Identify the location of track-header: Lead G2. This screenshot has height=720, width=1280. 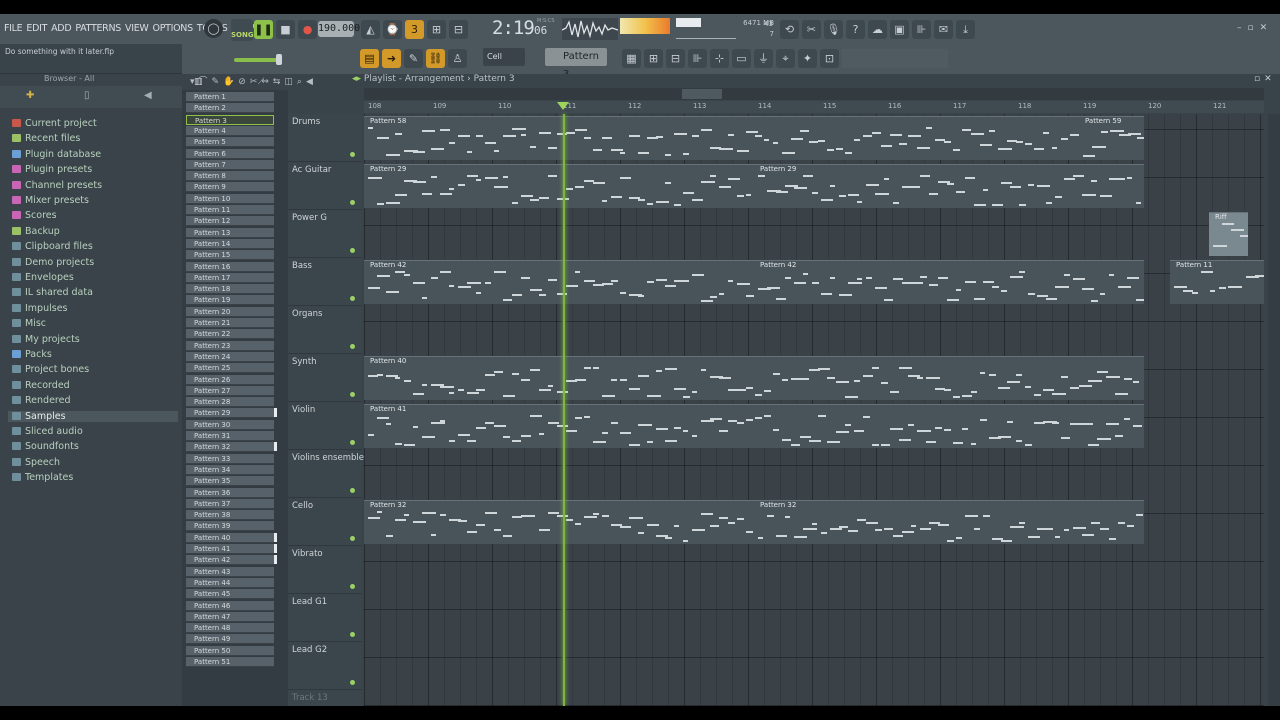
(325, 666).